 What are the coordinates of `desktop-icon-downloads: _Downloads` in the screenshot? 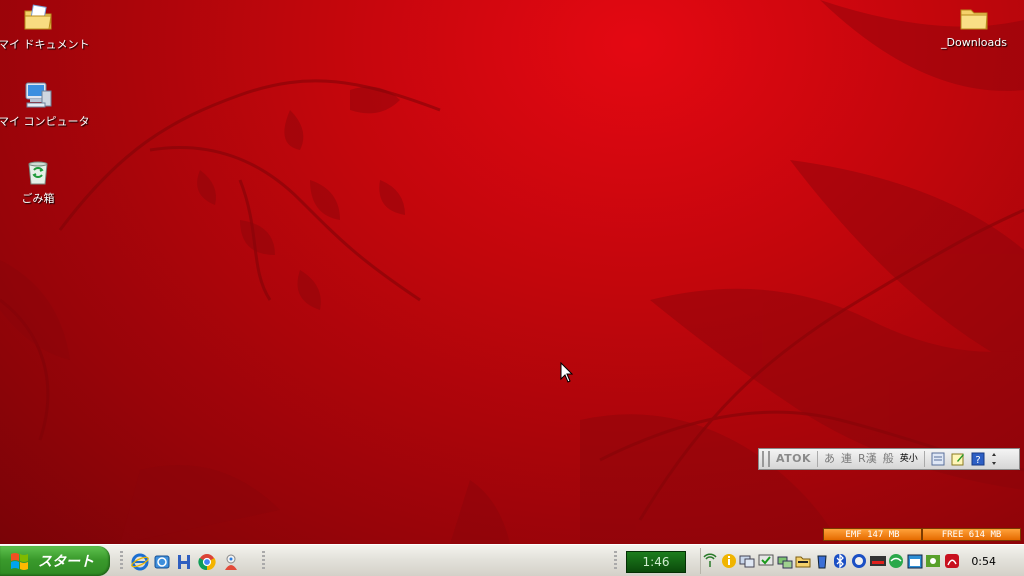 It's located at (974, 25).